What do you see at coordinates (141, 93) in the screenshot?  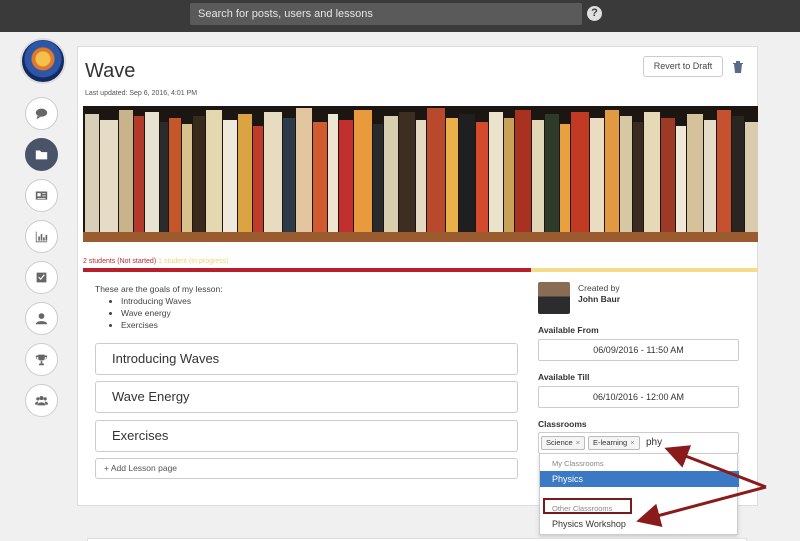 I see `last-updated: Last updated: Sep 6, 2016, 4:01 PM` at bounding box center [141, 93].